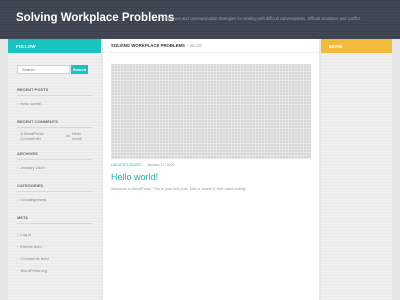 This screenshot has width=400, height=300. What do you see at coordinates (148, 45) in the screenshot?
I see `breadcrumb-home-link: Solving Workplace Problems` at bounding box center [148, 45].